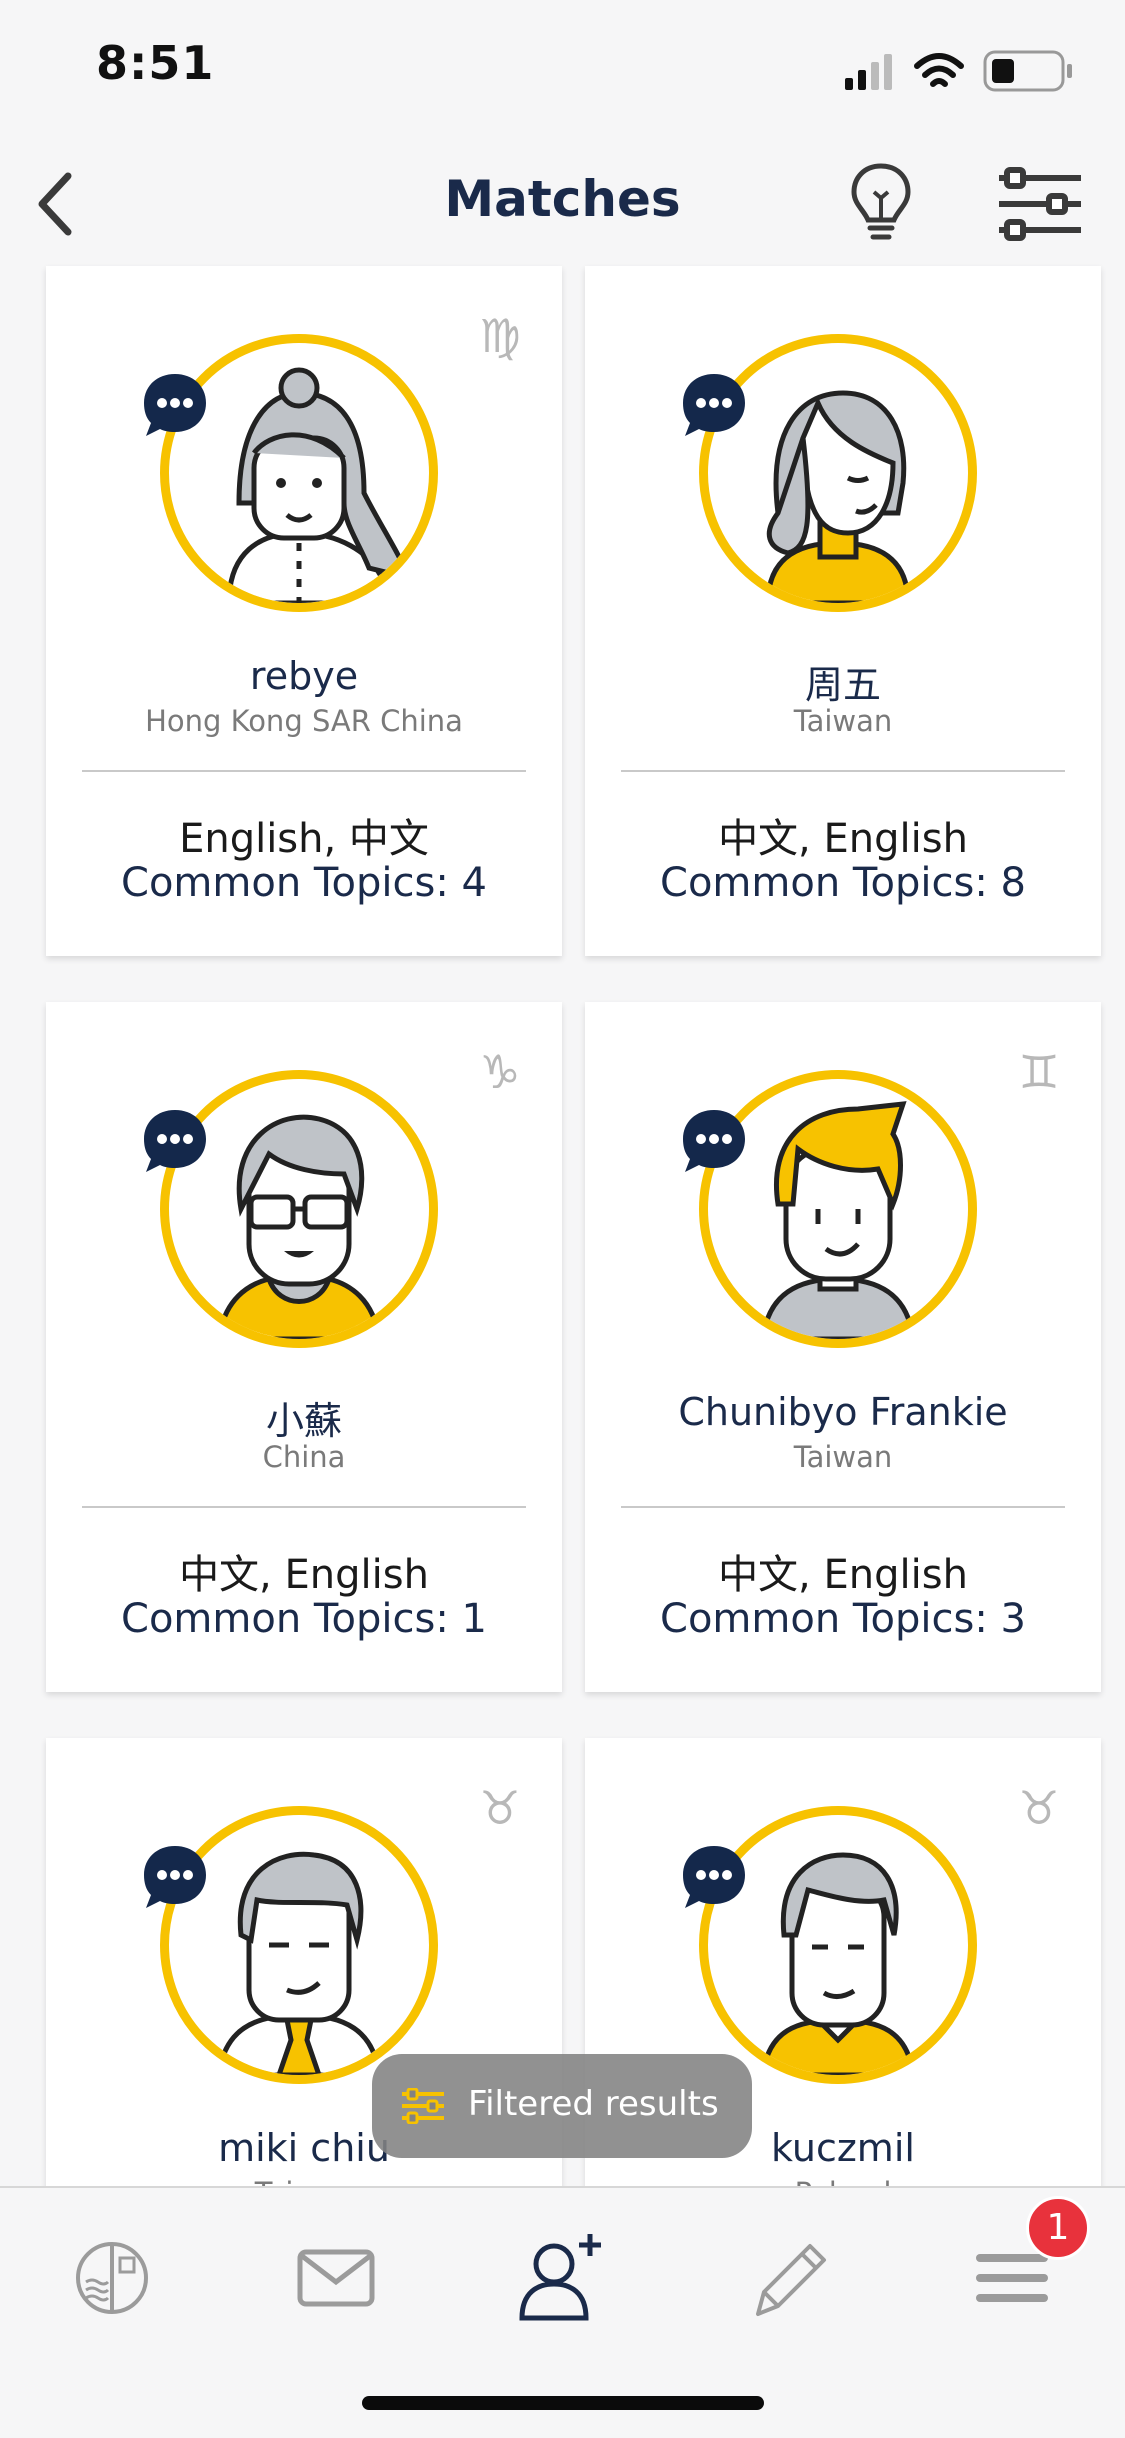 Image resolution: width=1125 pixels, height=2438 pixels. What do you see at coordinates (843, 1619) in the screenshot?
I see `match-common-topics: Common Topics: 3` at bounding box center [843, 1619].